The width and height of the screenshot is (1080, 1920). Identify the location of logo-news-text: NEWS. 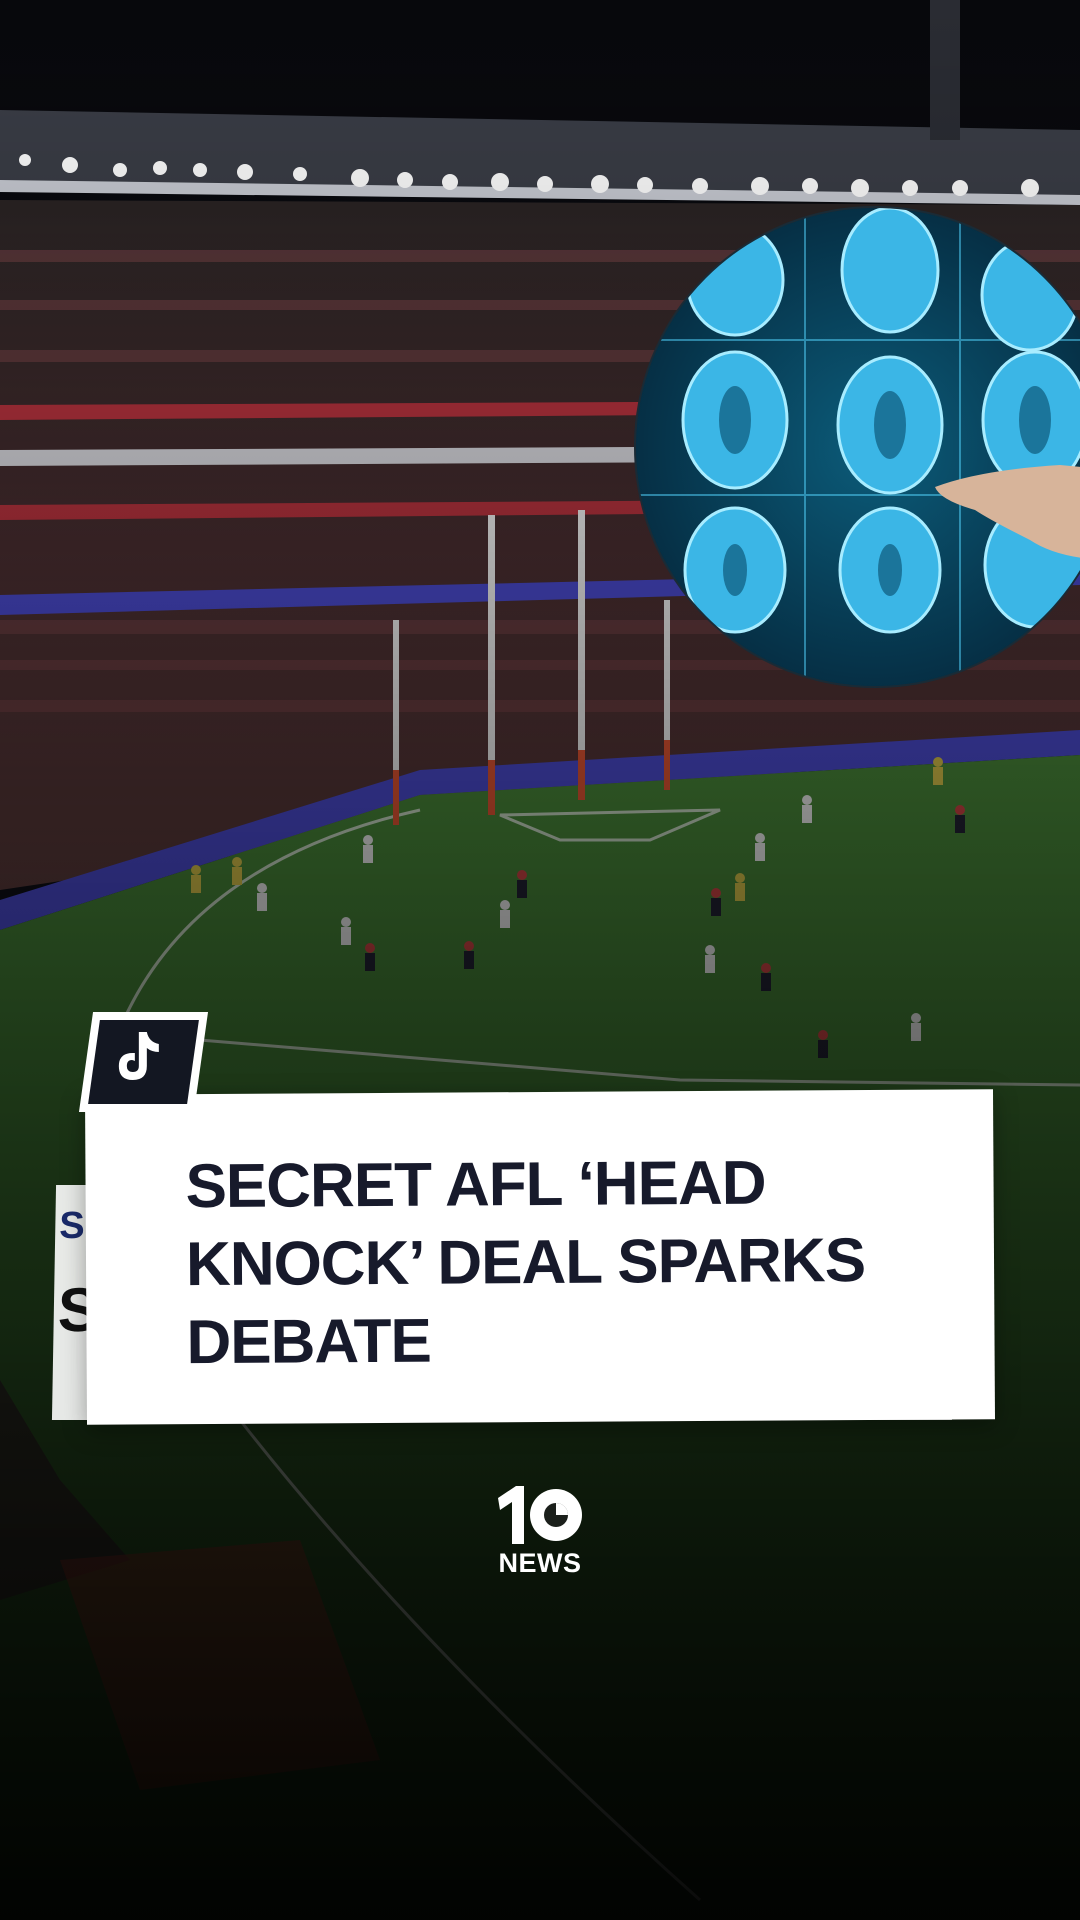
(540, 1563).